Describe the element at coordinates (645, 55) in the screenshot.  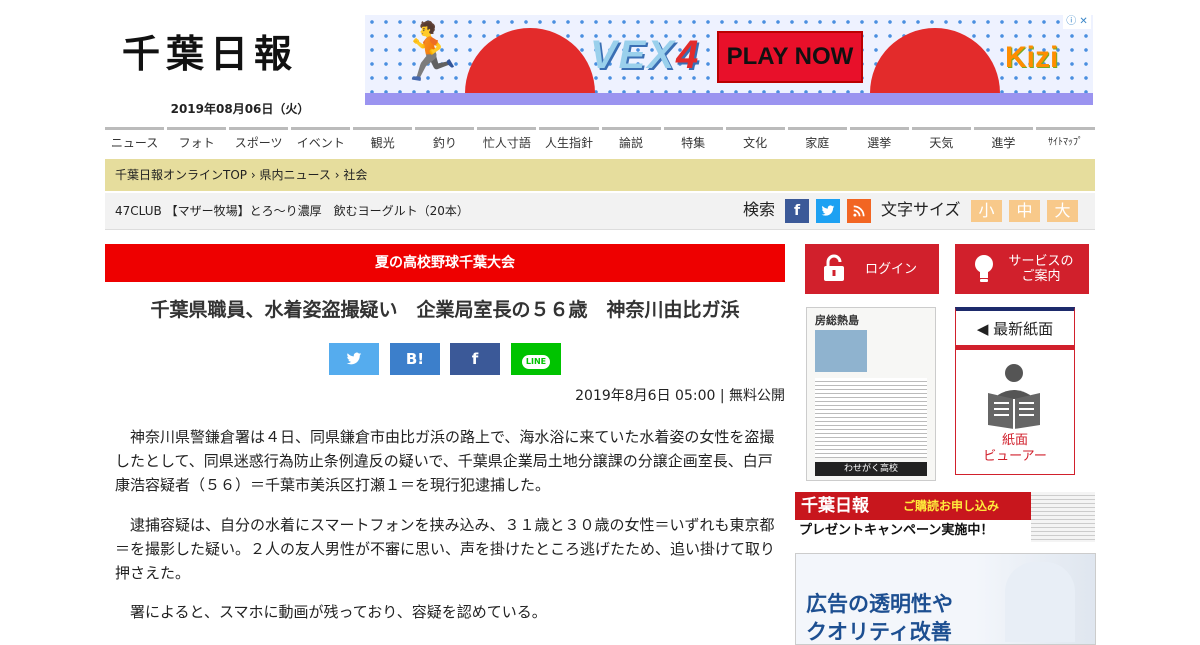
I see `ad-game-title: VEX4` at that location.